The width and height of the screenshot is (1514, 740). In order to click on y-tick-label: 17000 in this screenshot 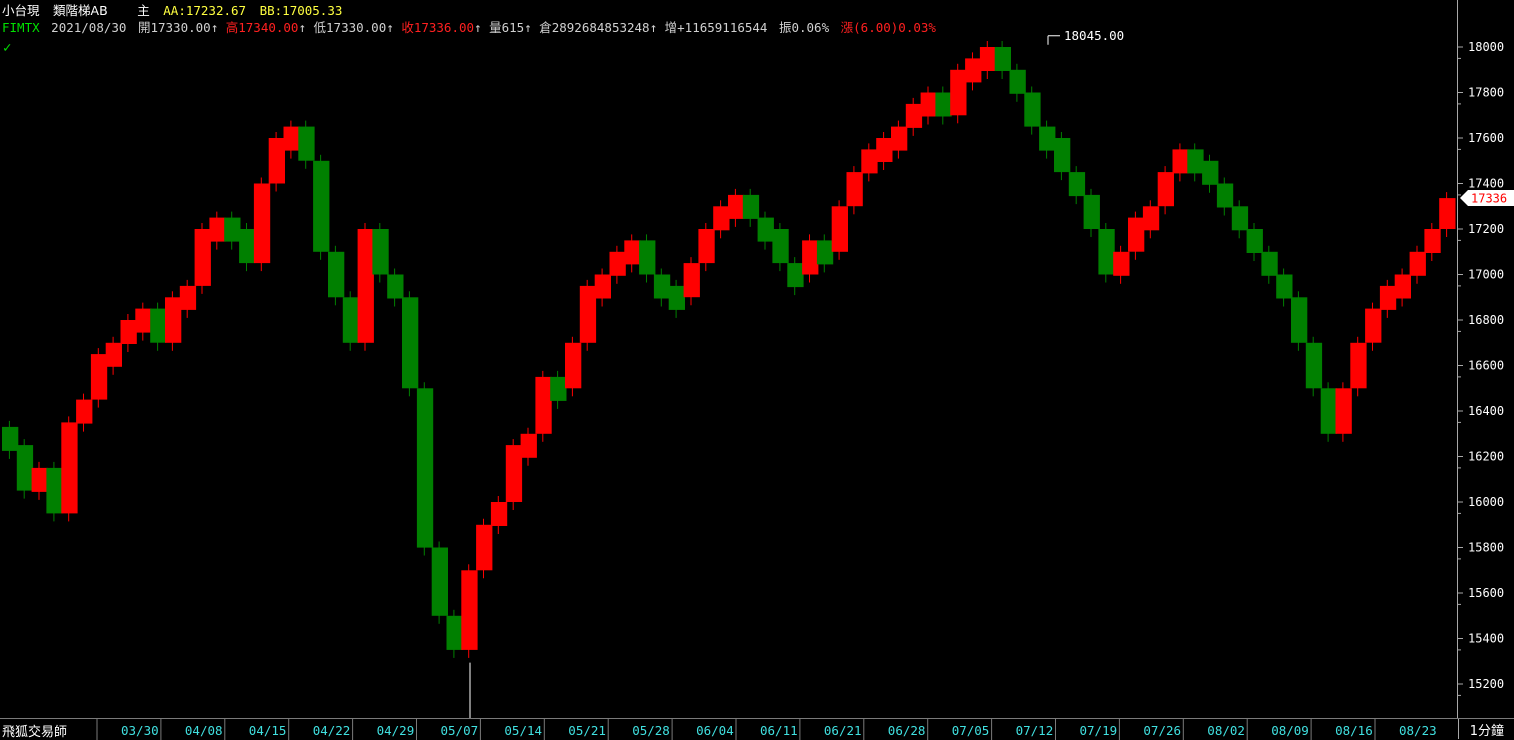, I will do `click(1486, 275)`.